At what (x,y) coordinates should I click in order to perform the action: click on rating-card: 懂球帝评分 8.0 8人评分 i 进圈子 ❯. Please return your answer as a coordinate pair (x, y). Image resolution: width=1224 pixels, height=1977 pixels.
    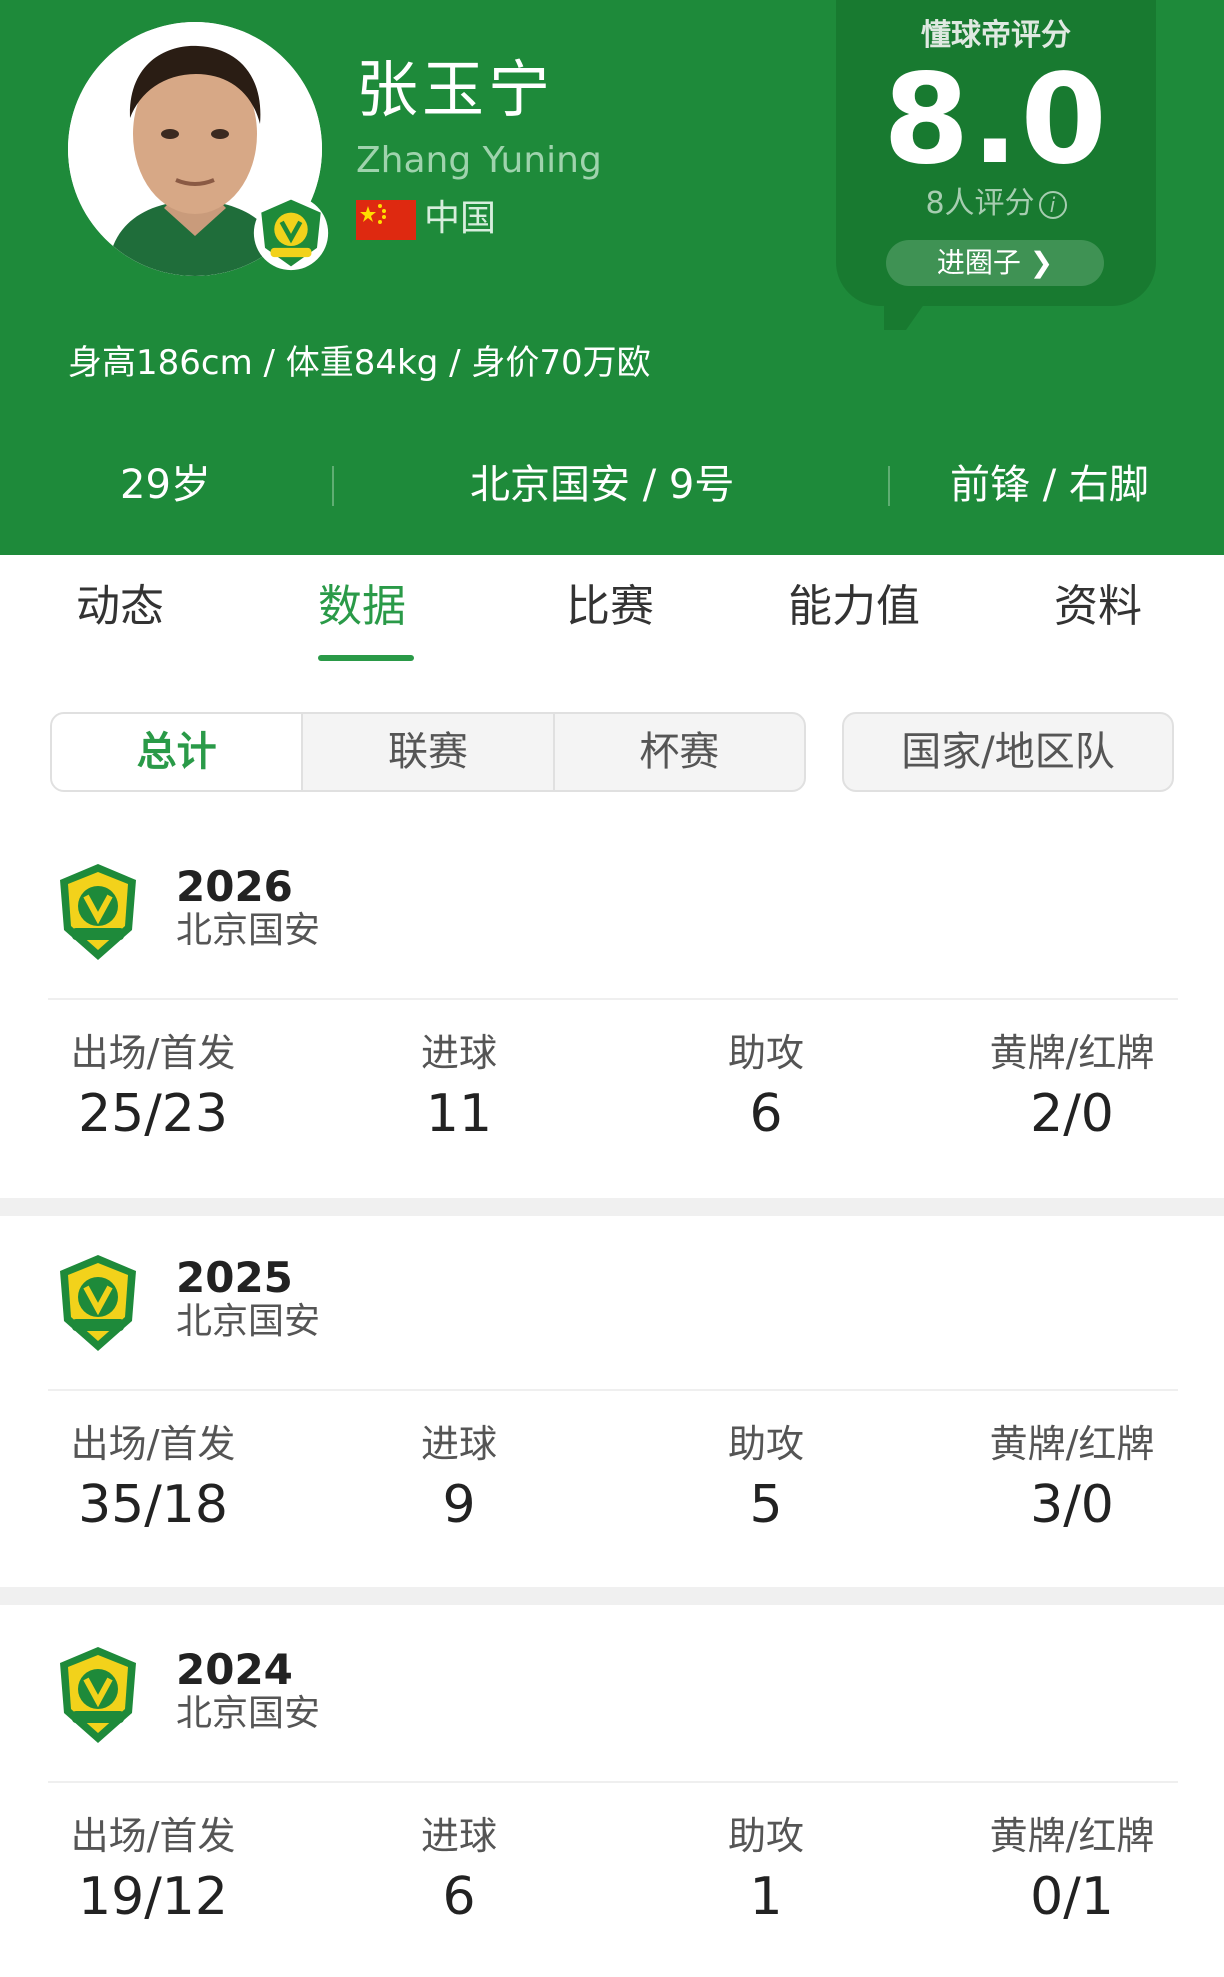
    Looking at the image, I should click on (996, 153).